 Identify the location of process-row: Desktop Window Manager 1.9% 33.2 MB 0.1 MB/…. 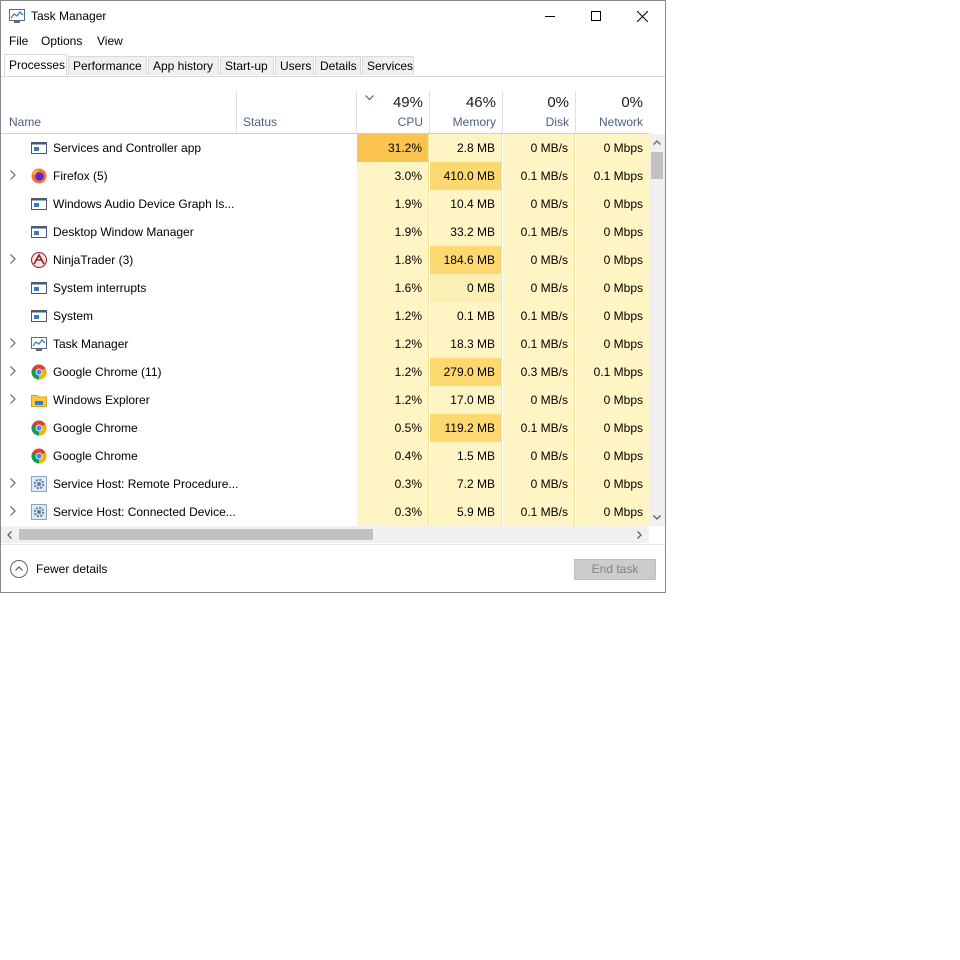
(325, 232).